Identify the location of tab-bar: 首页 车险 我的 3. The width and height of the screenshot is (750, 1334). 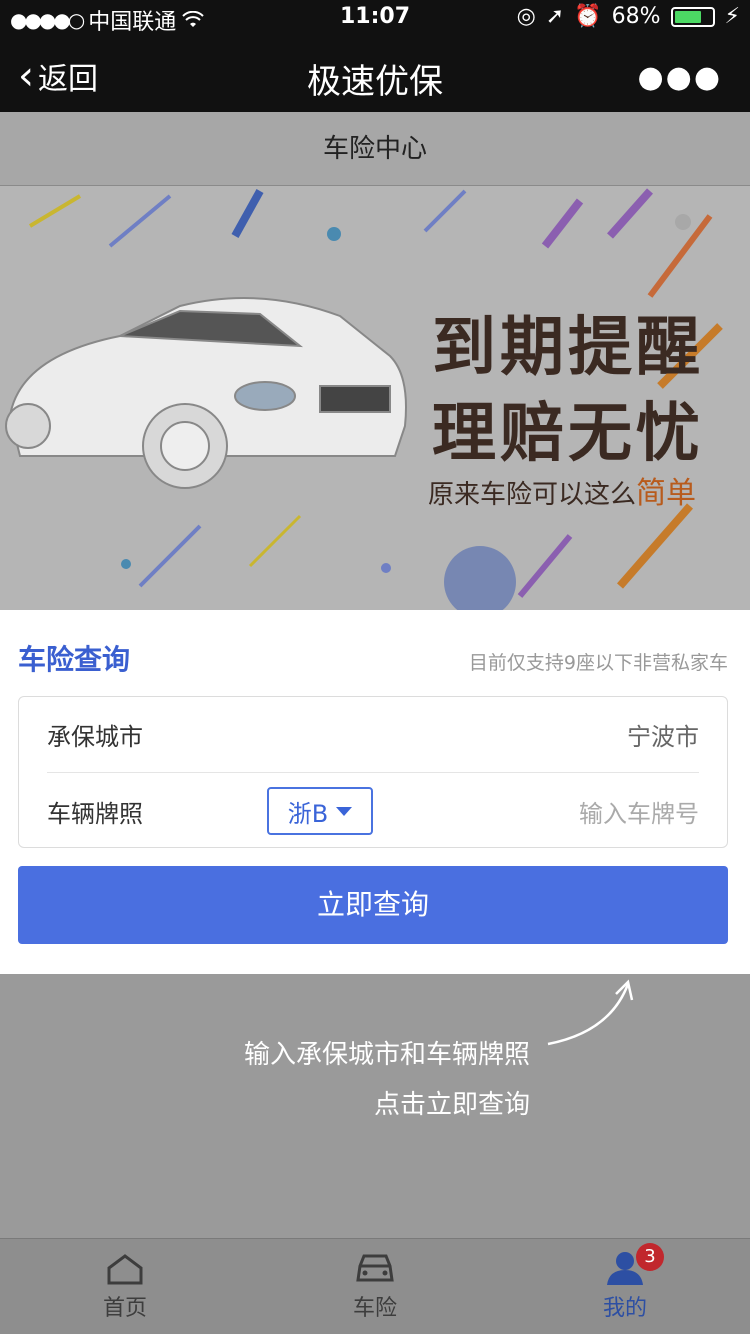
(375, 1286).